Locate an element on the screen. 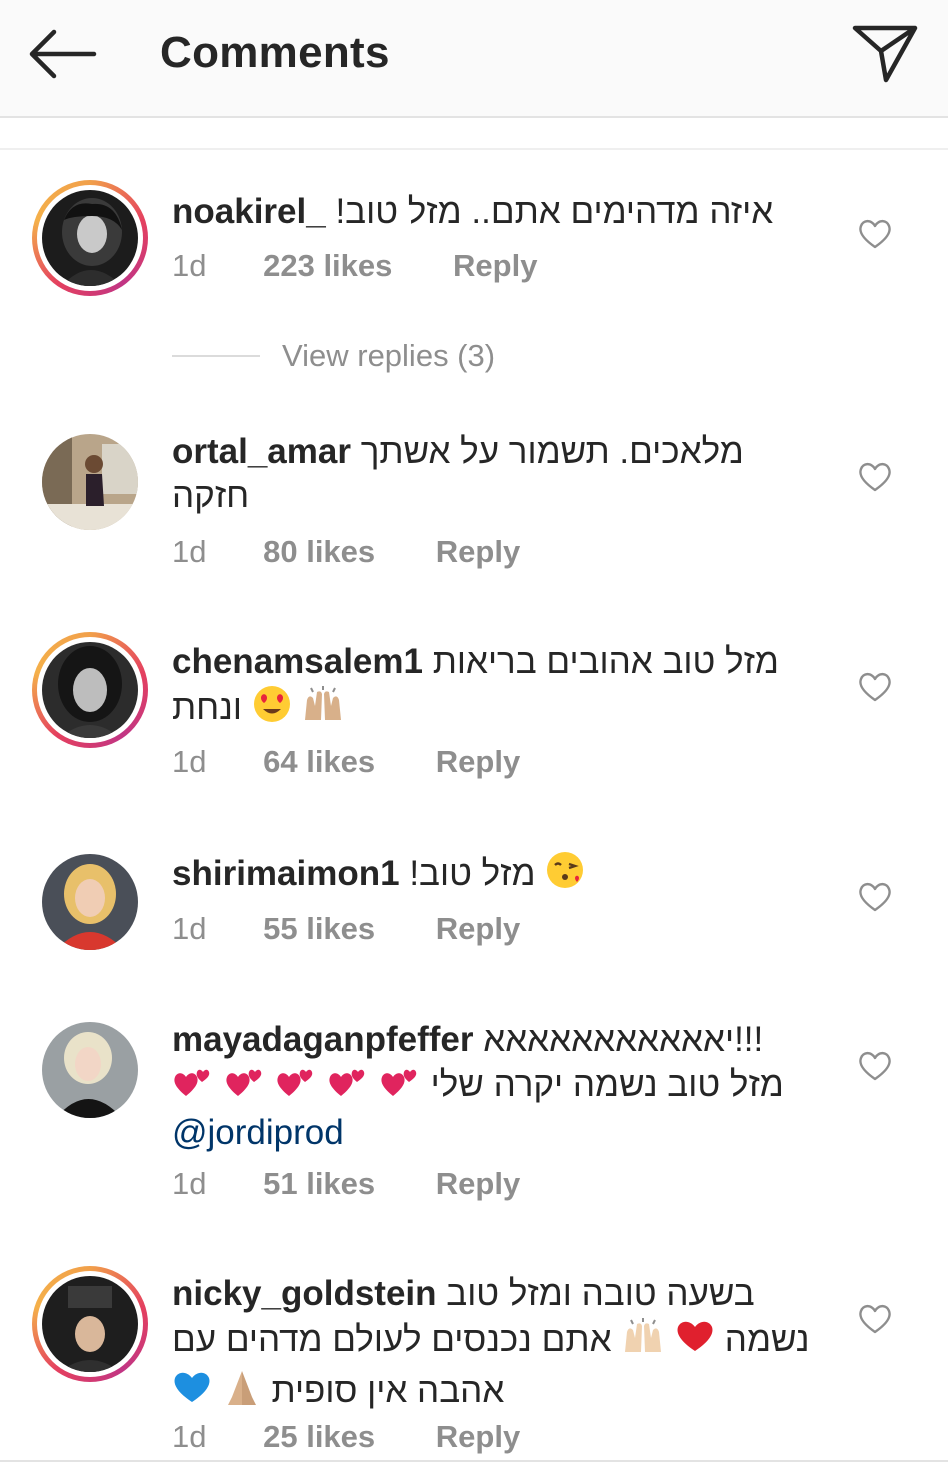  comment-username: chenamsalem1 is located at coordinates (297, 661).